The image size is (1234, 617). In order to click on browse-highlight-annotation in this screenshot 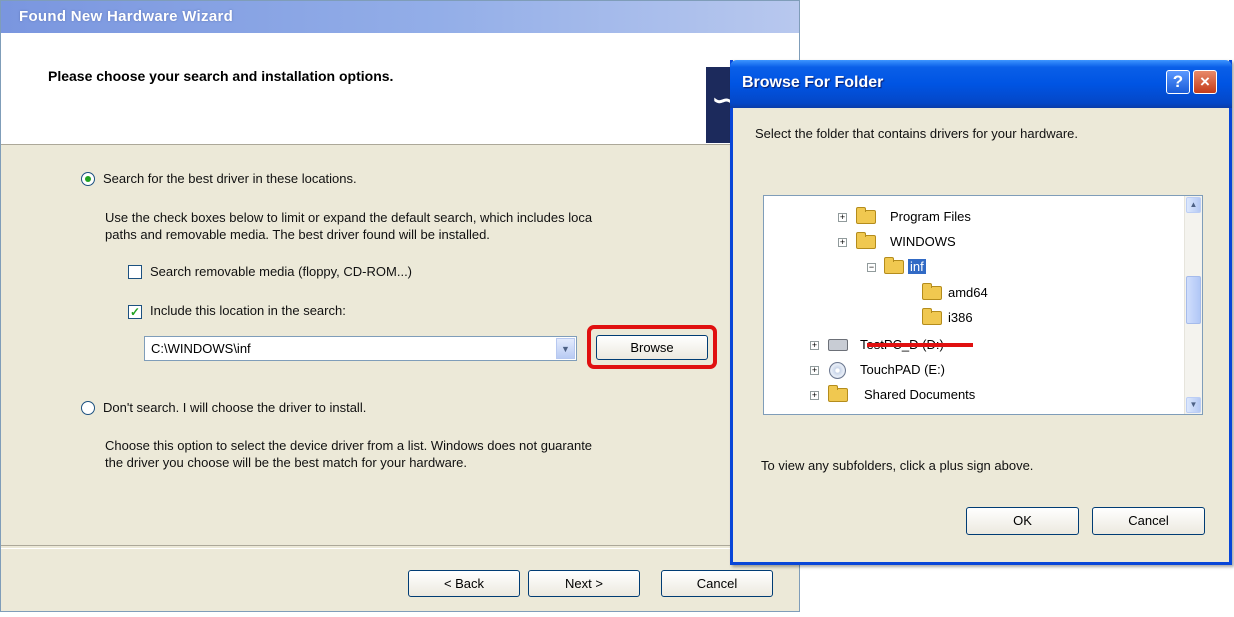, I will do `click(652, 347)`.